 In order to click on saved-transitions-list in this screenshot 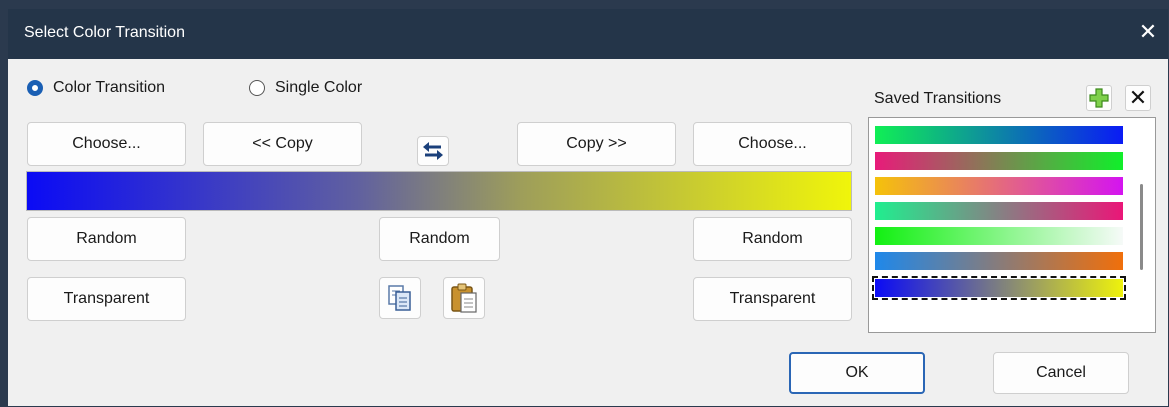, I will do `click(1012, 225)`.